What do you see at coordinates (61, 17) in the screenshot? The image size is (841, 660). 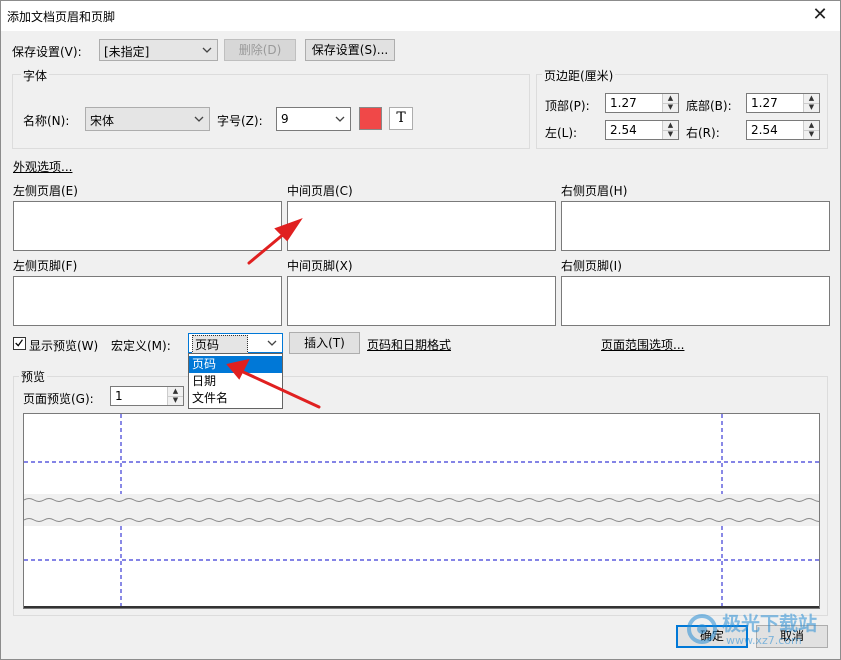 I see `window-title: 添加文档页眉和页脚` at bounding box center [61, 17].